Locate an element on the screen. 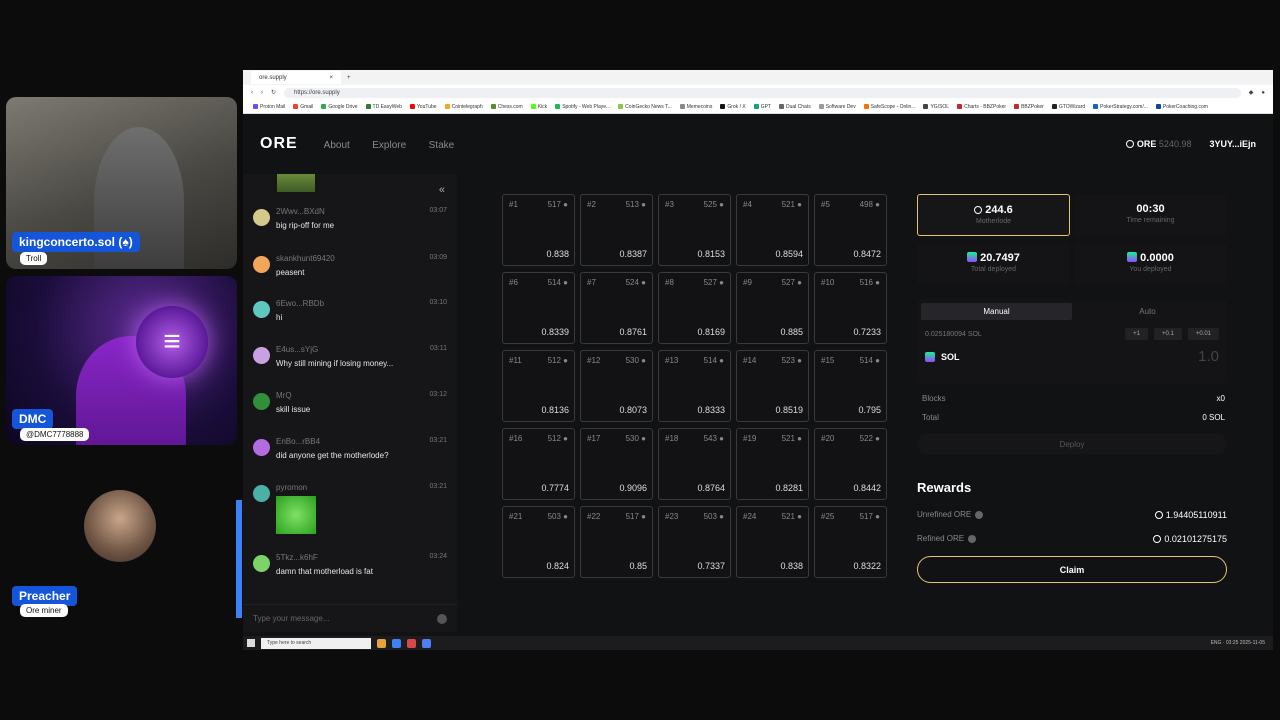  grid-block: #24 521 ● 0.838 is located at coordinates (772, 542).